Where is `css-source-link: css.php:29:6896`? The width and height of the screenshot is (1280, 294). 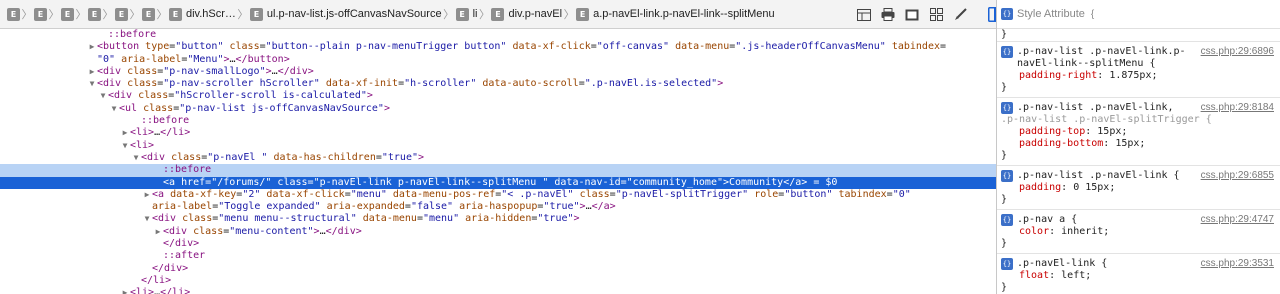 css-source-link: css.php:29:6896 is located at coordinates (1237, 51).